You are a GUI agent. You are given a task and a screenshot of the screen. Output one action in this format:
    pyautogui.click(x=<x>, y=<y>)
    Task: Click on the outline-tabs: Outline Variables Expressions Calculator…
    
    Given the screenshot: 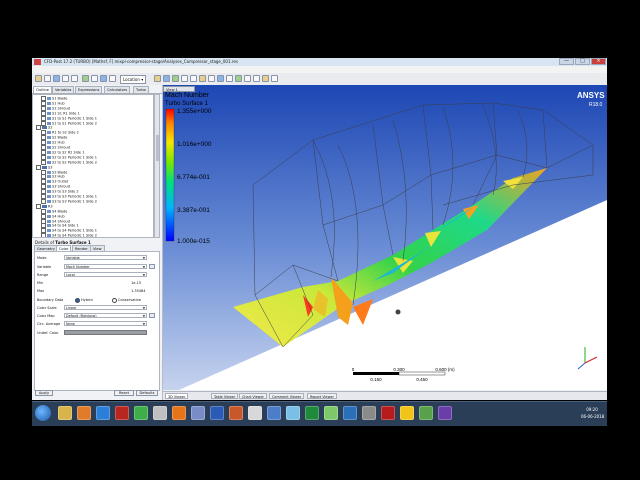 What is the action you would take?
    pyautogui.click(x=97, y=89)
    